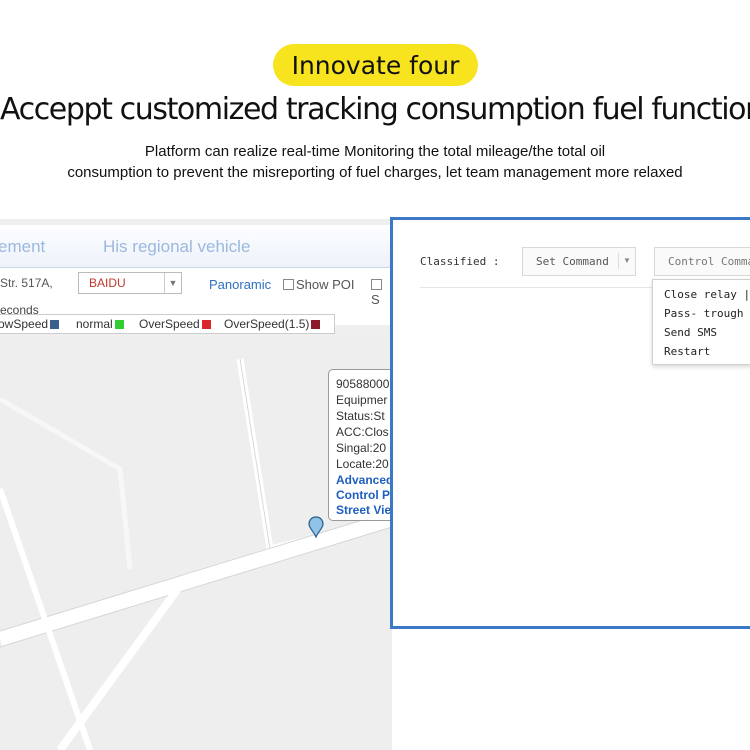  I want to click on feature-badge: Innovate four, so click(375, 65).